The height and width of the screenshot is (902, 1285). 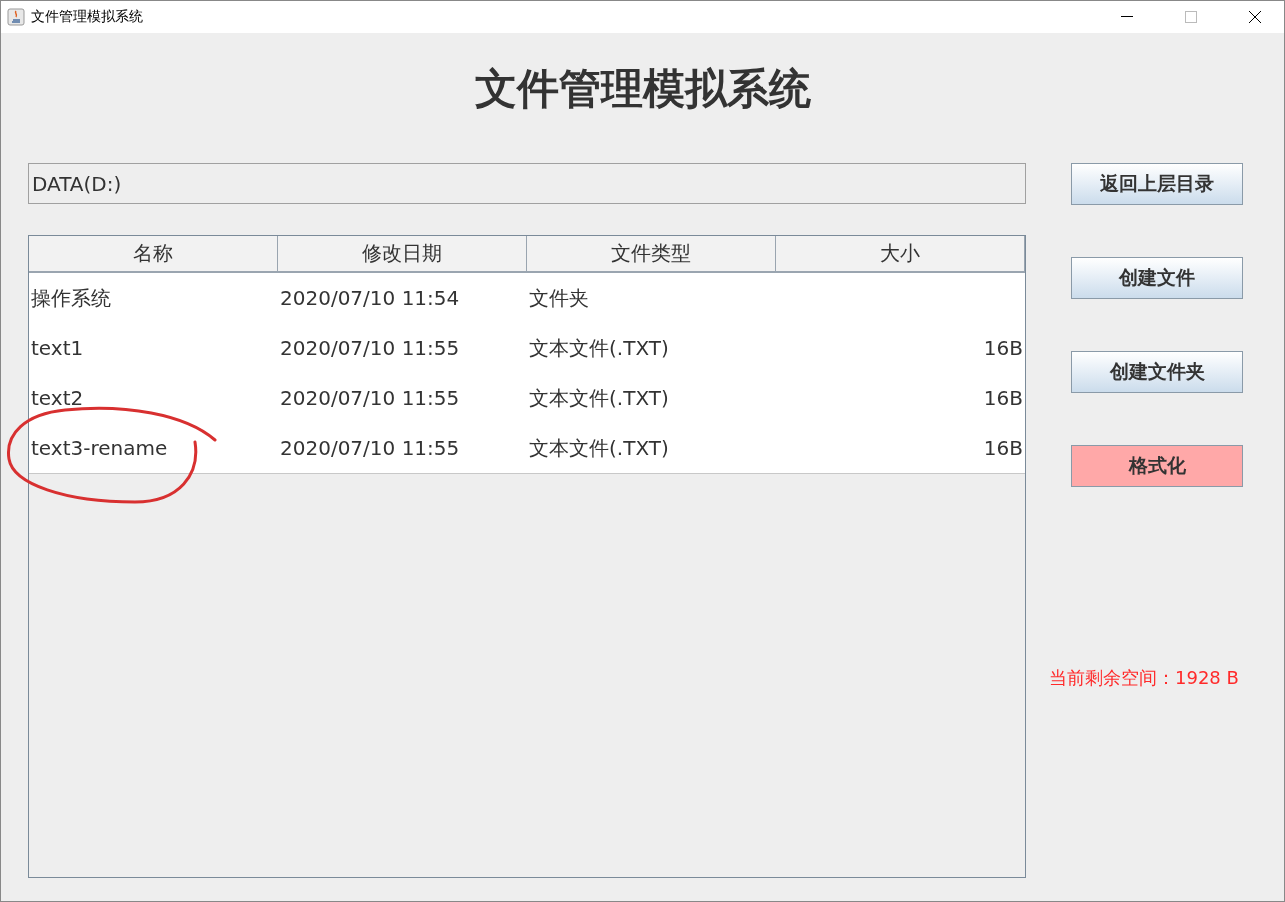 What do you see at coordinates (1157, 466) in the screenshot?
I see `format-button: 格式化` at bounding box center [1157, 466].